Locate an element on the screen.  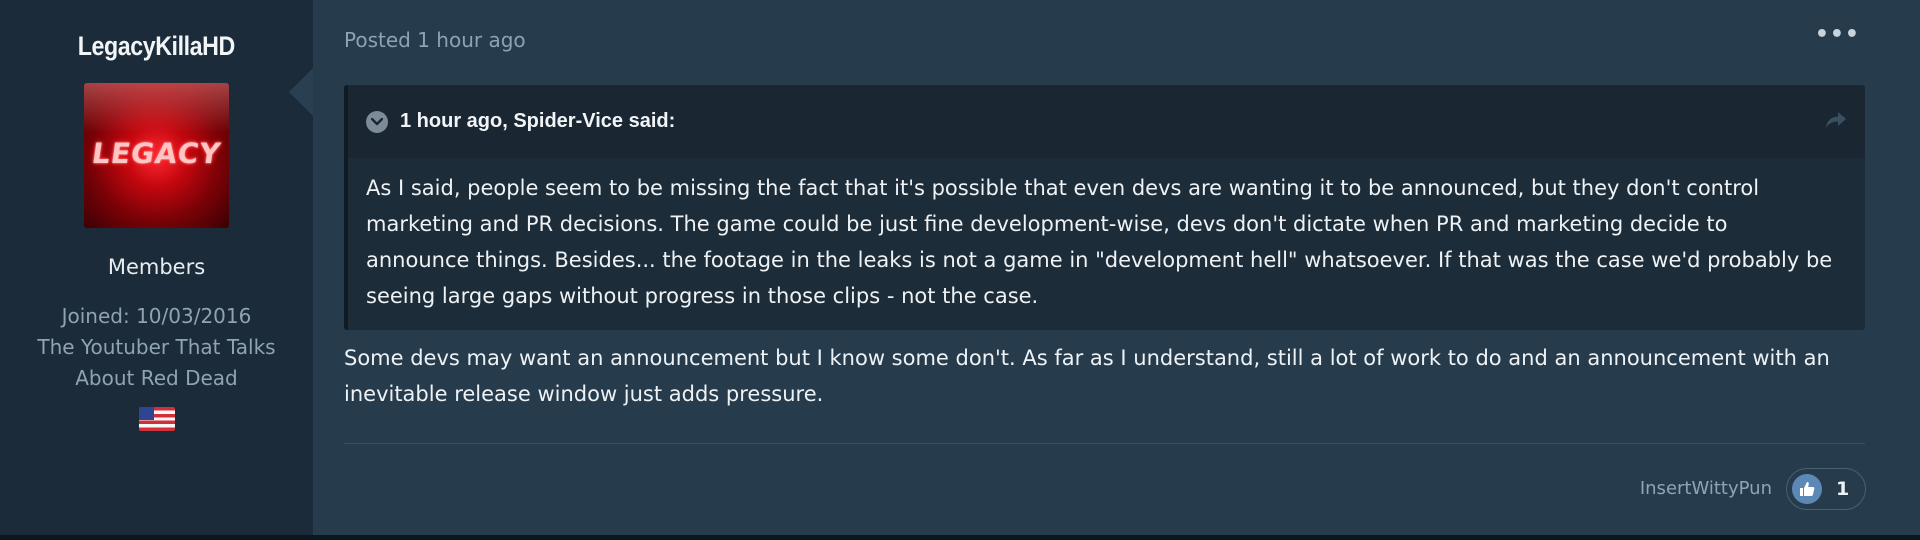
post-divider is located at coordinates (1104, 443).